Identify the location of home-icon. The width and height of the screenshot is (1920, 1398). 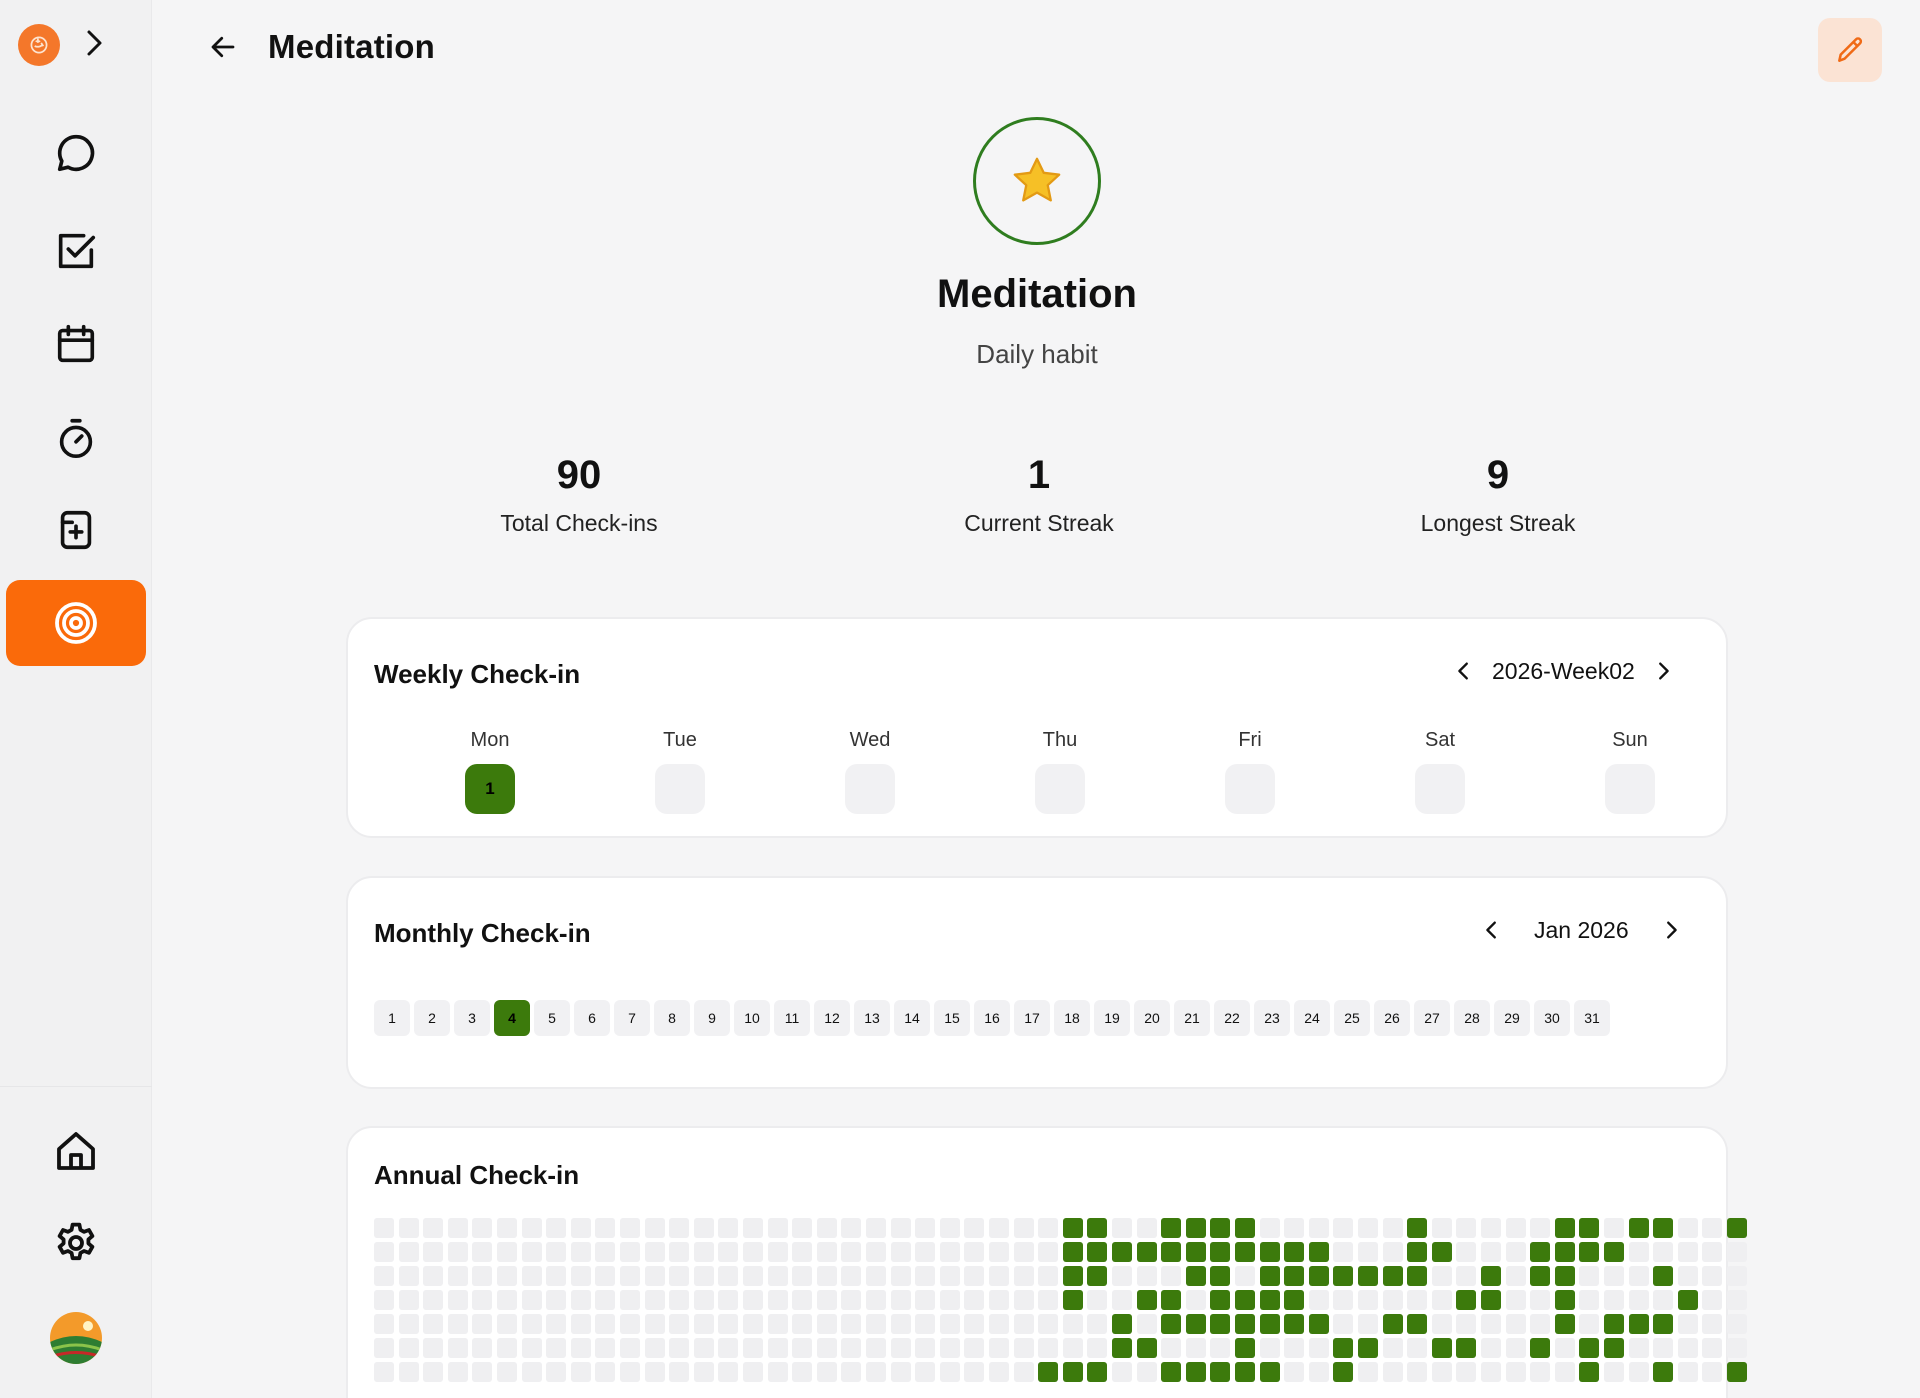
(76, 1151).